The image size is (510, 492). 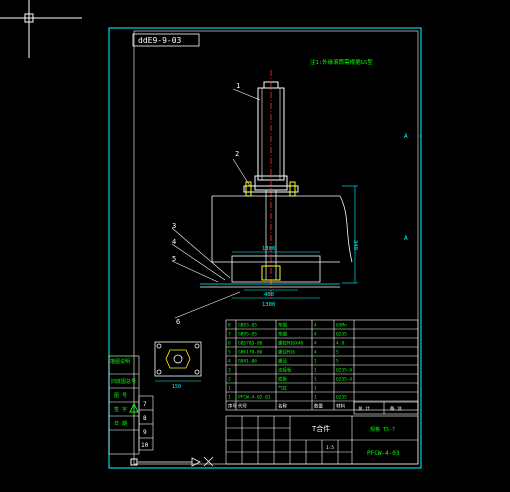 What do you see at coordinates (318, 406) in the screenshot?
I see `bom-header-cell: 数量` at bounding box center [318, 406].